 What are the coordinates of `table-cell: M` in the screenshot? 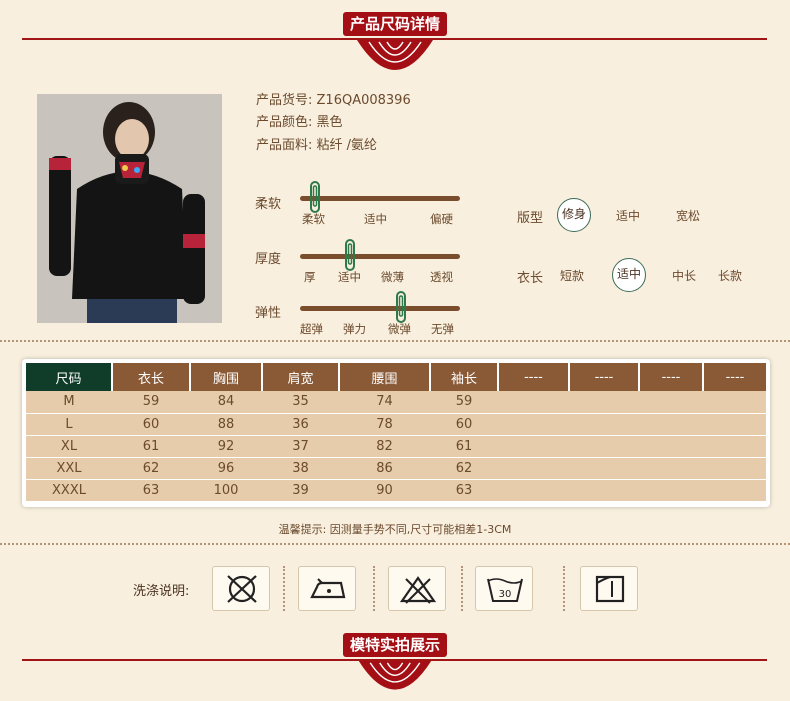 It's located at (69, 402).